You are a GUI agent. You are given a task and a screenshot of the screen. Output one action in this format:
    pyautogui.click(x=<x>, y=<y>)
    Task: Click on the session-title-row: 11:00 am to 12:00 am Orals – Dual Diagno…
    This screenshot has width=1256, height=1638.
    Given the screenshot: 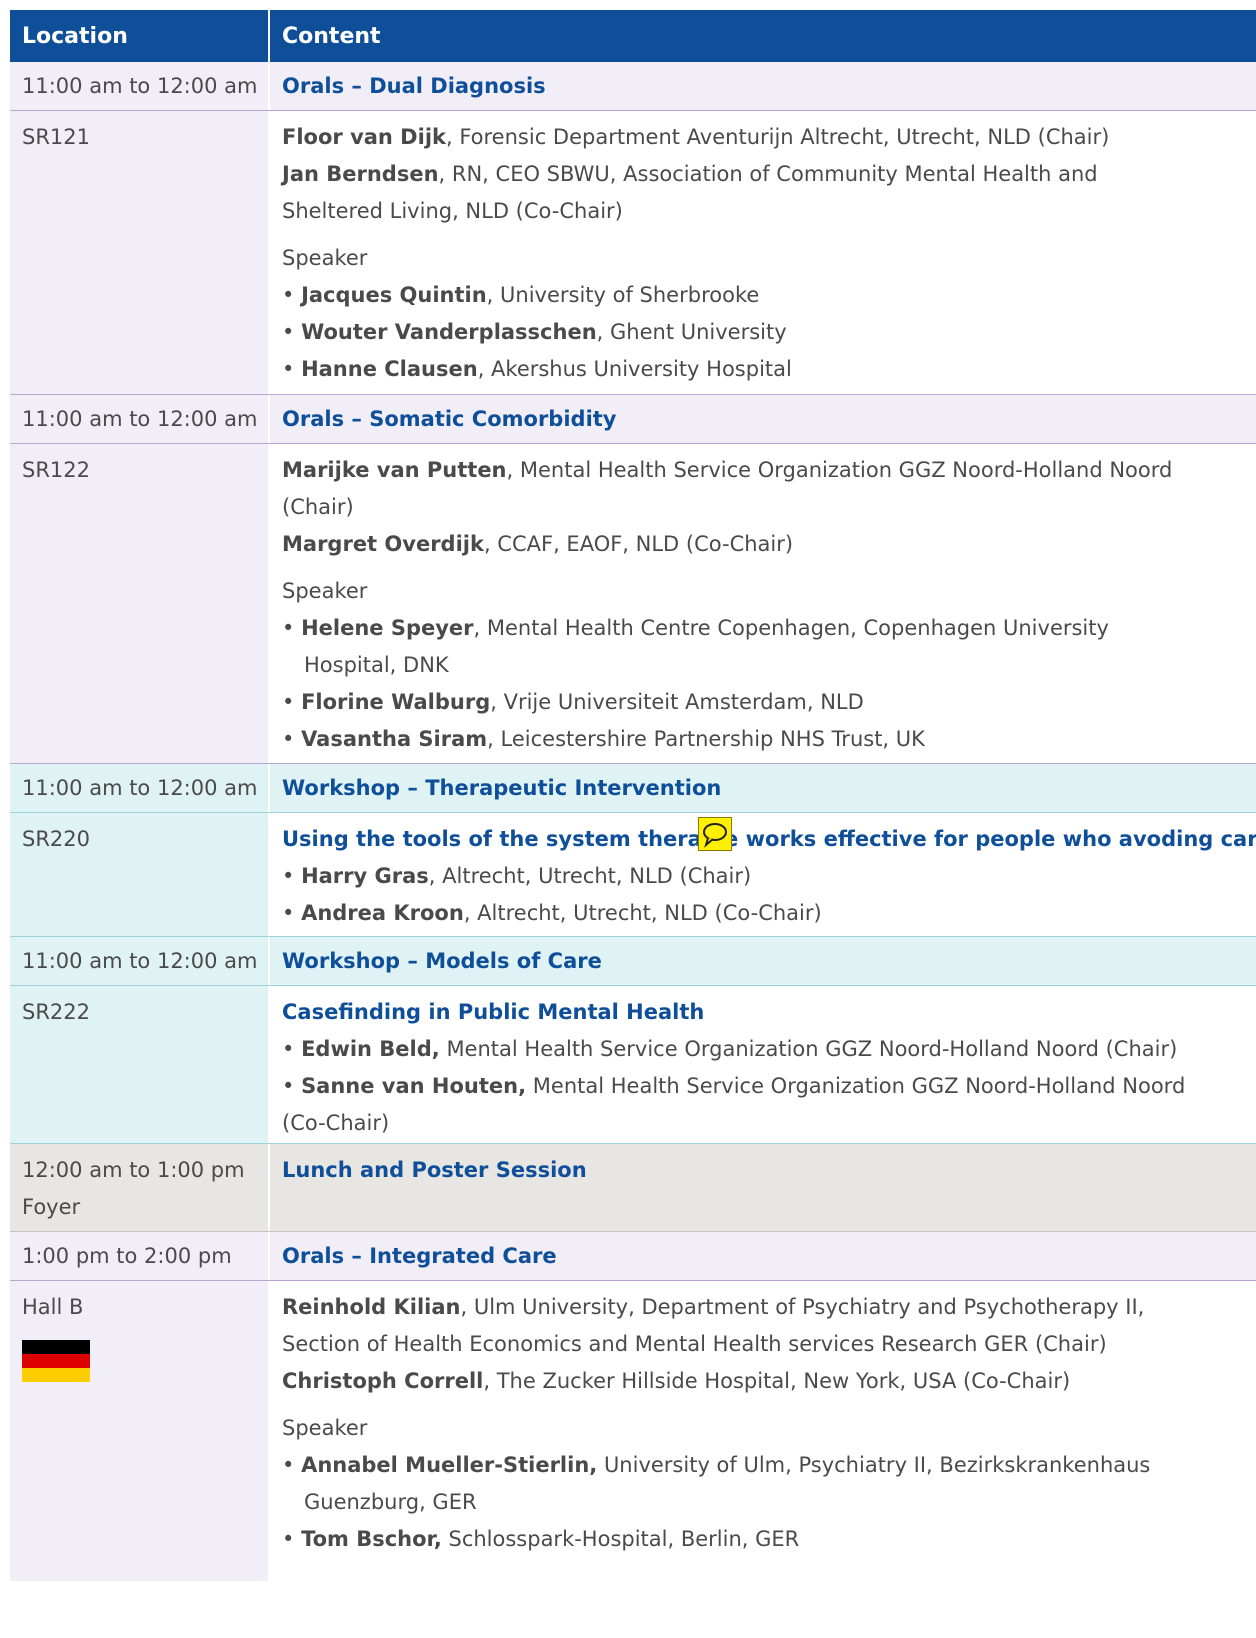 What is the action you would take?
    pyautogui.click(x=633, y=86)
    